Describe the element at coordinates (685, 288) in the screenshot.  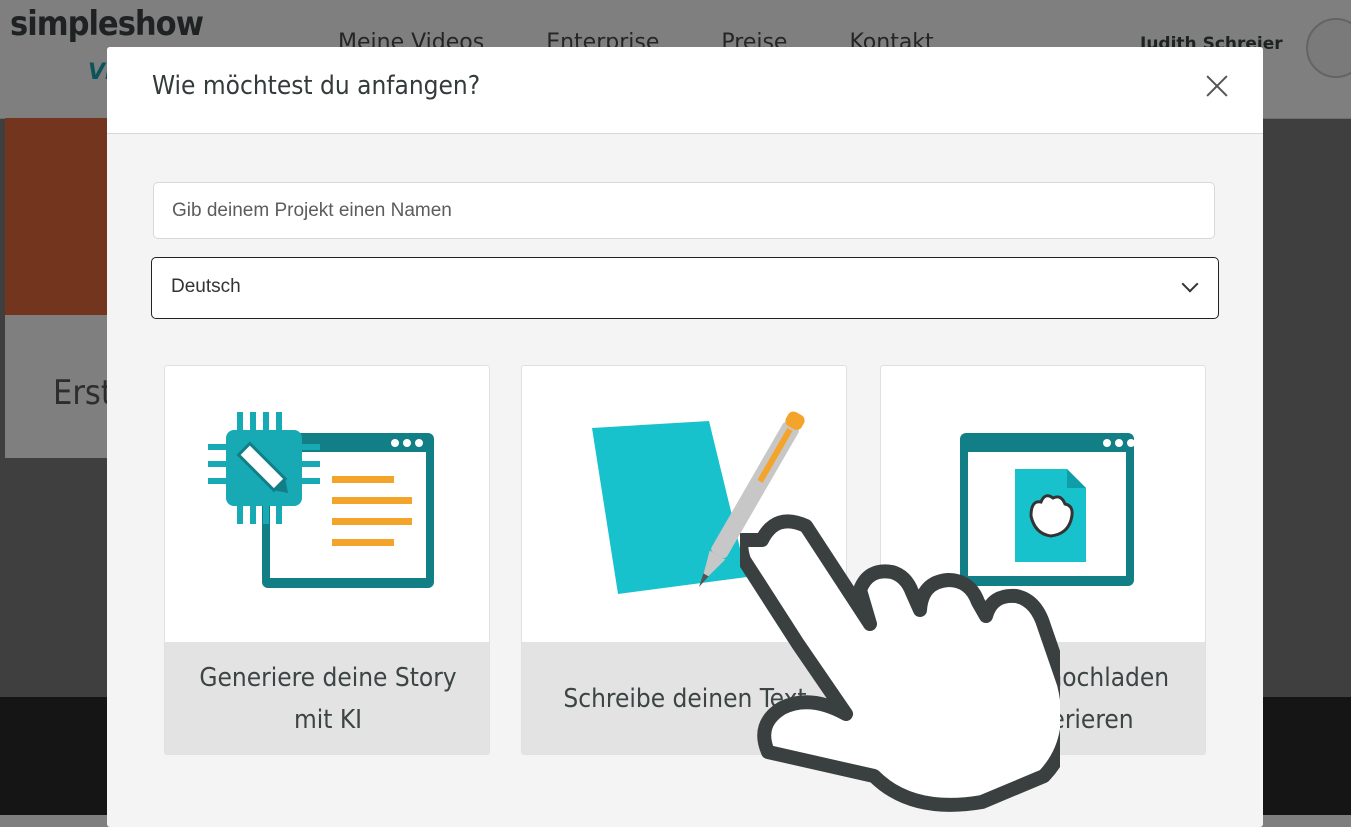
I see `language-select: Deutsch` at that location.